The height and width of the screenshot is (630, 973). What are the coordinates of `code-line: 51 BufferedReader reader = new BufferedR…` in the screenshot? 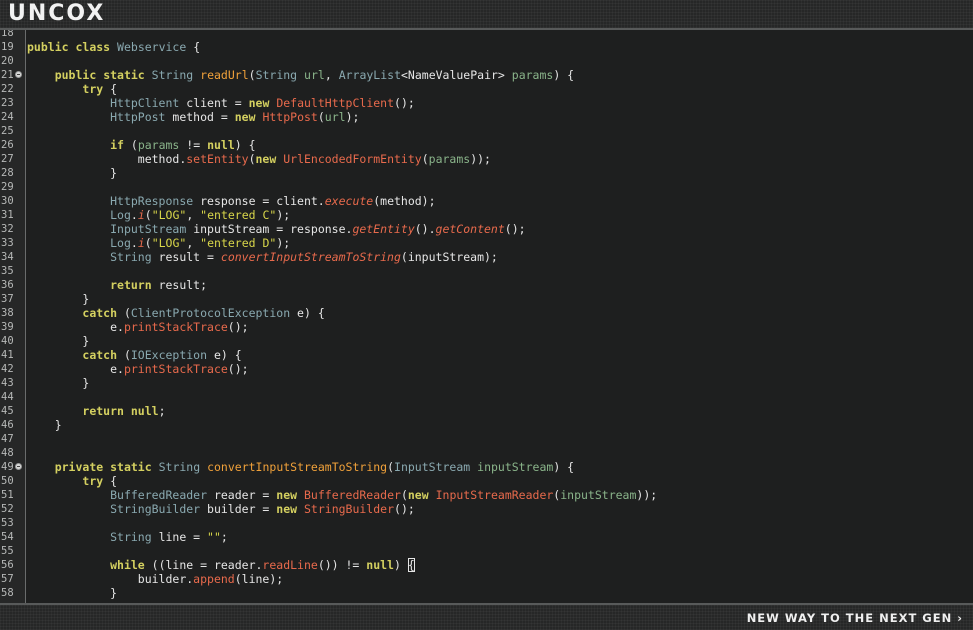 It's located at (486, 495).